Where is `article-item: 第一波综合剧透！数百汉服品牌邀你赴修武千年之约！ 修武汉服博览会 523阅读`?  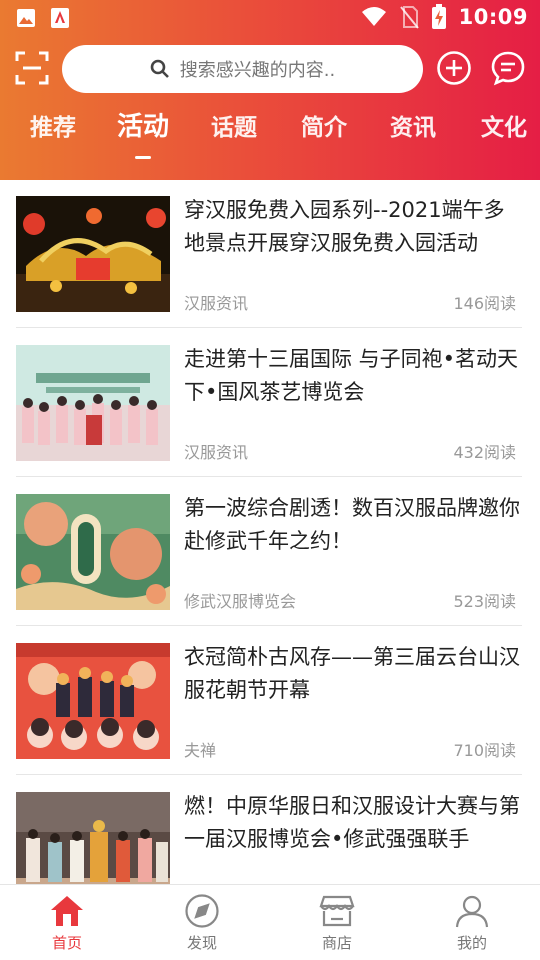
article-item: 第一波综合剧透！数百汉服品牌邀你赴修武千年之约！ 修武汉服博览会 523阅读 is located at coordinates (269, 552).